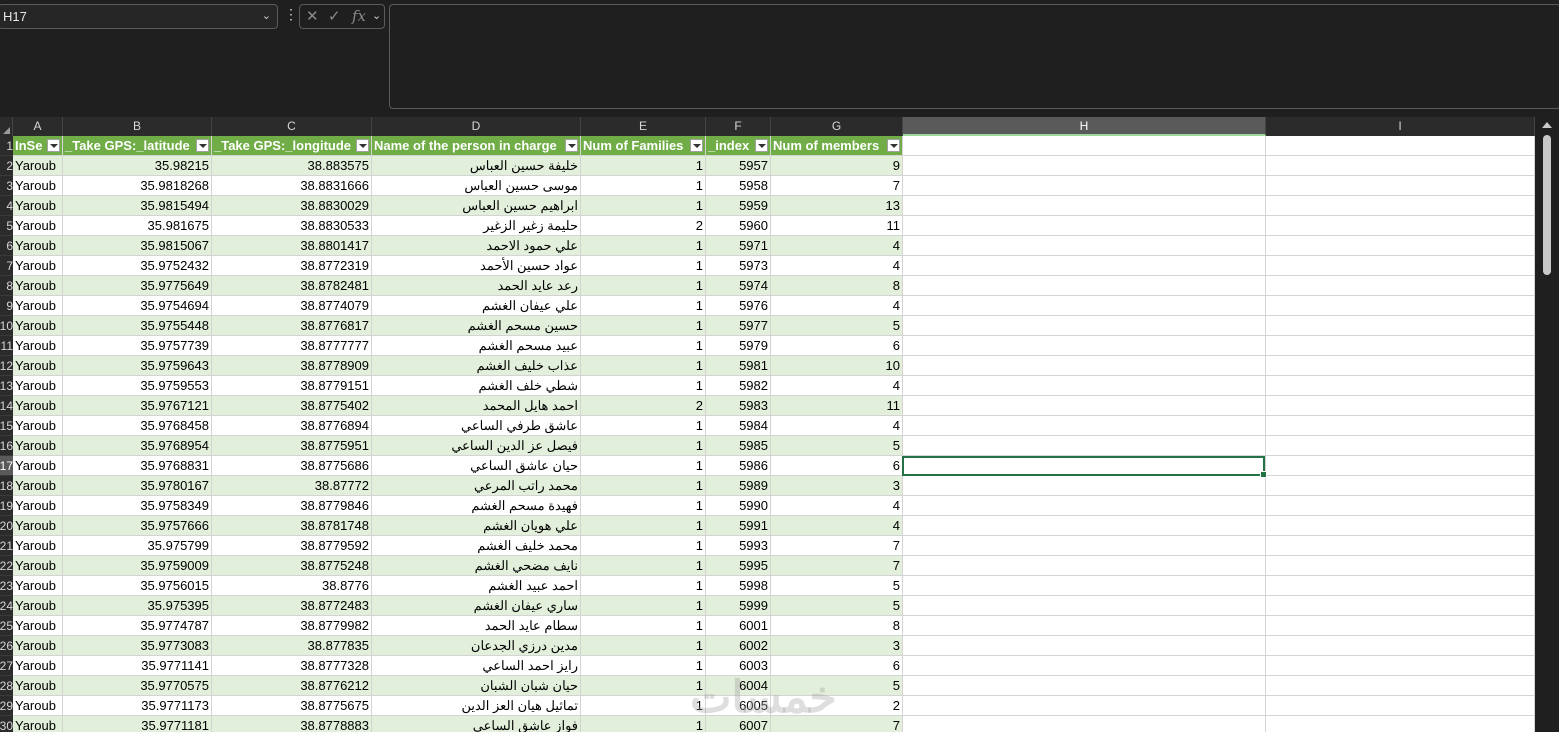 Image resolution: width=1559 pixels, height=732 pixels. What do you see at coordinates (476, 566) in the screenshot?
I see `table-cell: نايف مضحي الغشم` at bounding box center [476, 566].